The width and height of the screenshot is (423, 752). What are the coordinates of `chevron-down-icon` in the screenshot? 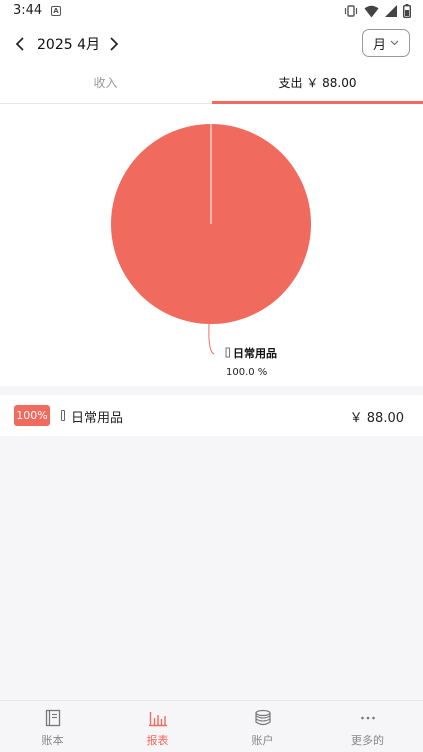 It's located at (394, 43).